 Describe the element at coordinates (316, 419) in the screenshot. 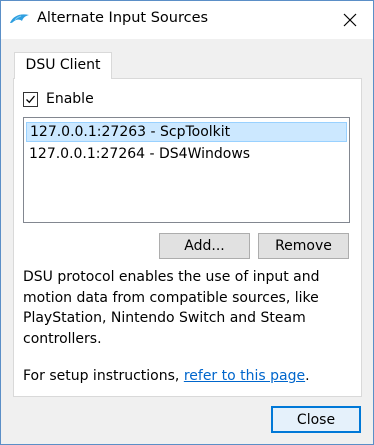

I see `close-button: Close` at that location.